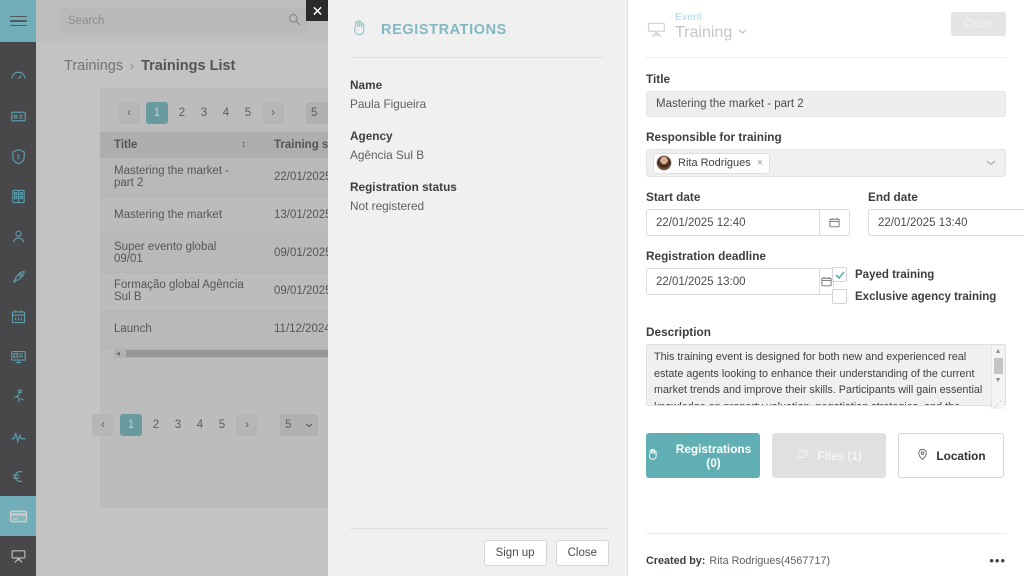 The image size is (1024, 576). Describe the element at coordinates (688, 17) in the screenshot. I see `event-label: Event` at that location.